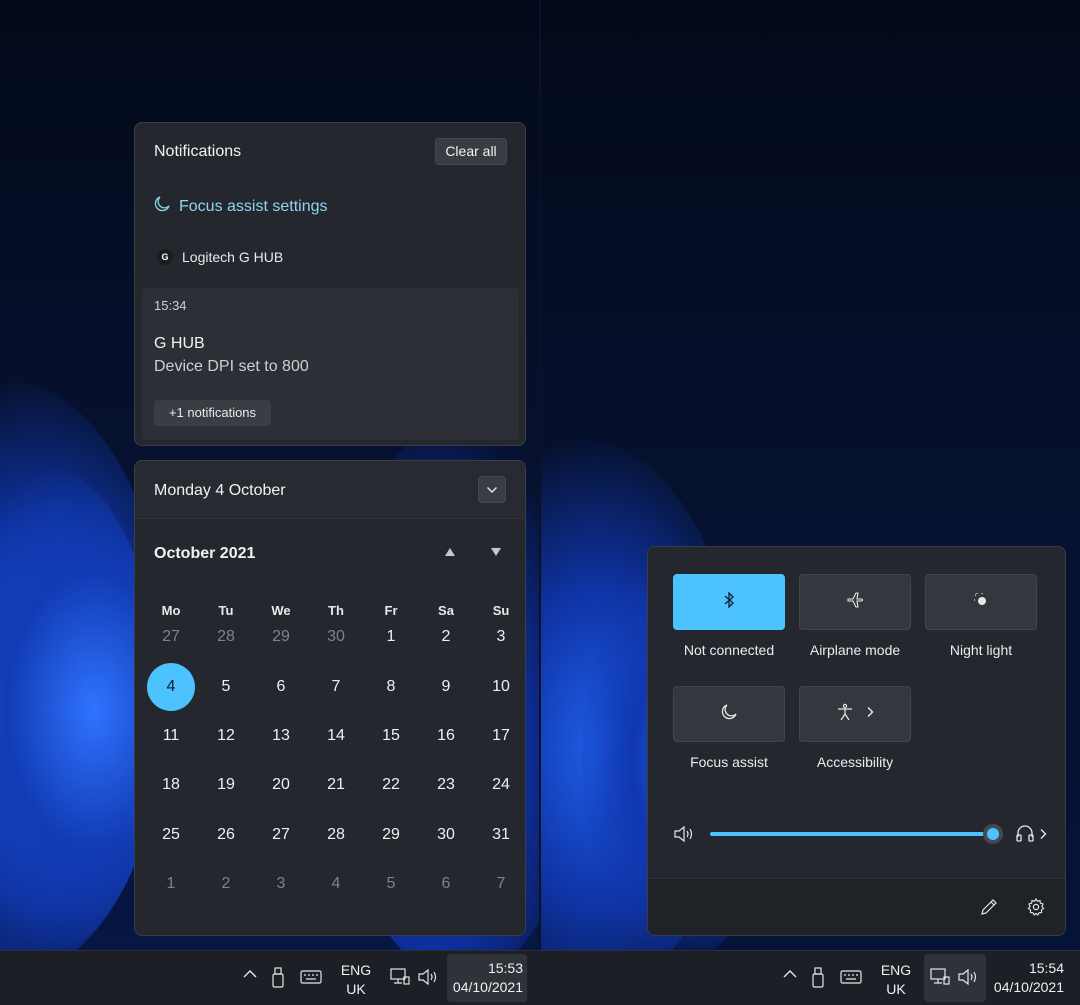 The image size is (1080, 1005). I want to click on calendar-day: 4, so click(336, 884).